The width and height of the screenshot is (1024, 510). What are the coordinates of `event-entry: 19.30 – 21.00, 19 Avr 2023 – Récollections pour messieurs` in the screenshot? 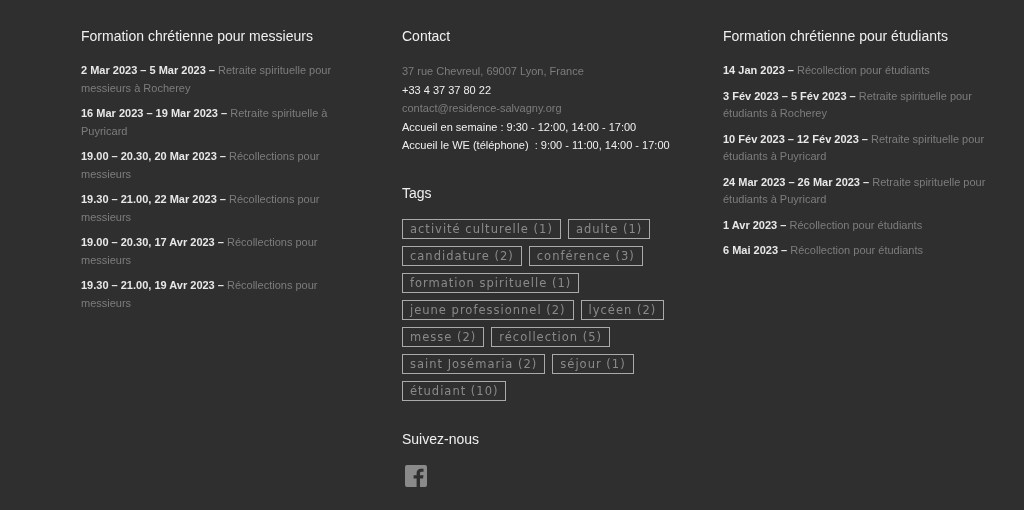 It's located at (218, 294).